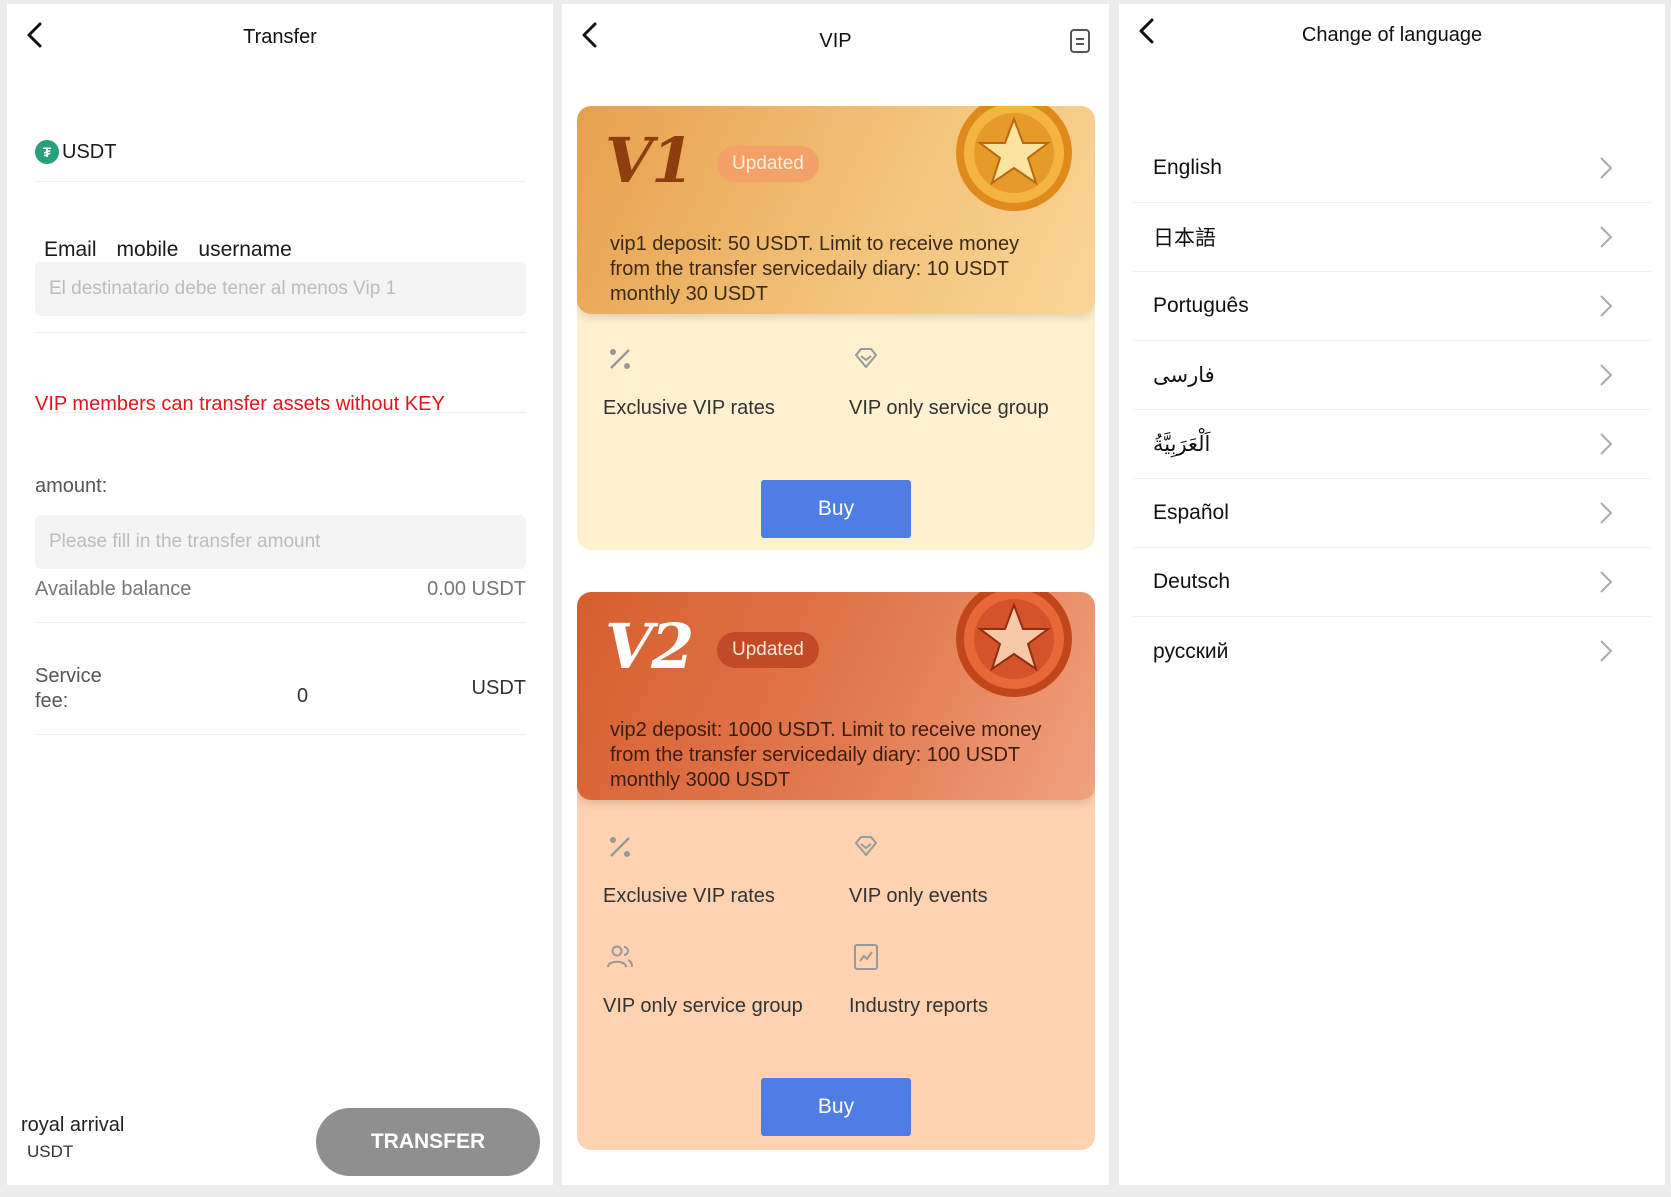 This screenshot has width=1671, height=1197. I want to click on tether-icon: ₮, so click(47, 152).